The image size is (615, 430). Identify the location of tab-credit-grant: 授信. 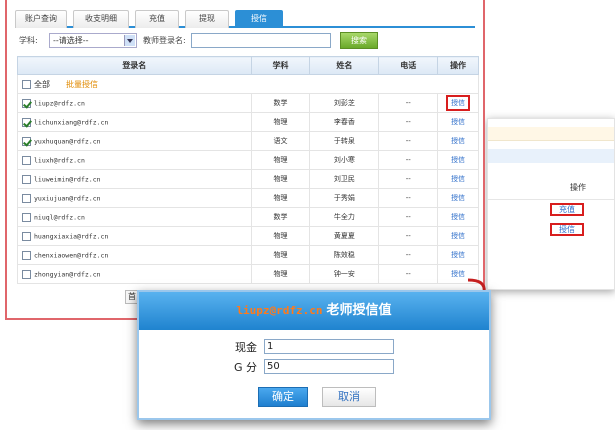
(259, 19).